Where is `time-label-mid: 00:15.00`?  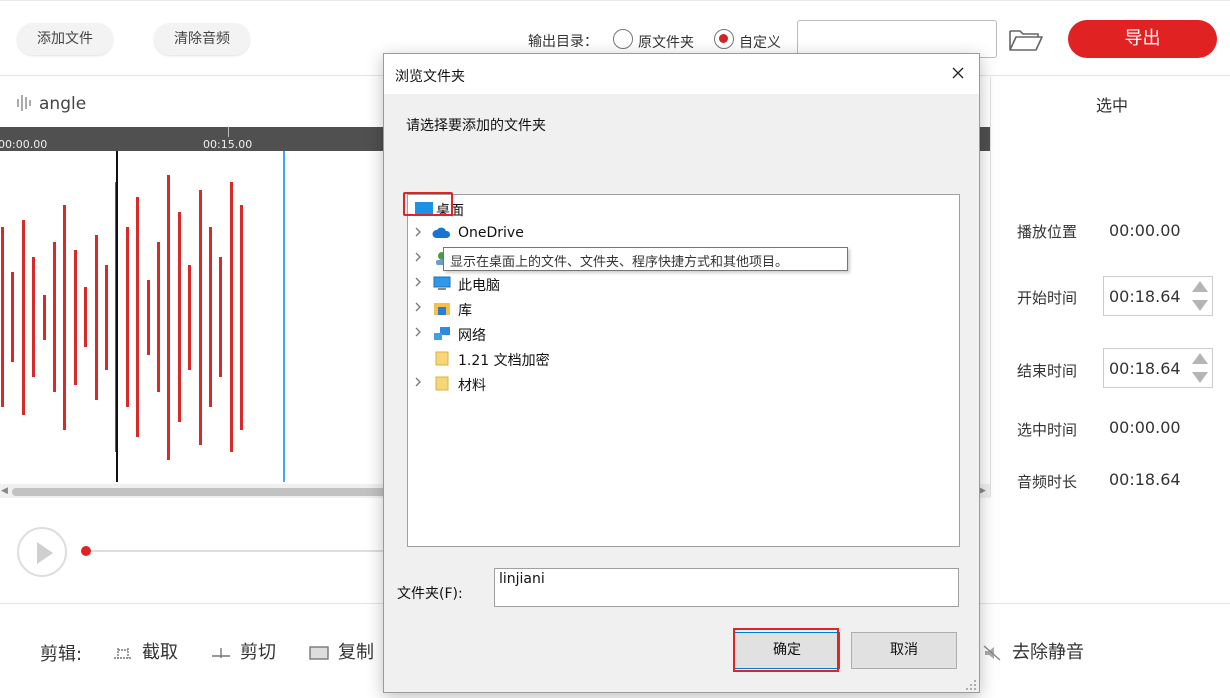 time-label-mid: 00:15.00 is located at coordinates (228, 144).